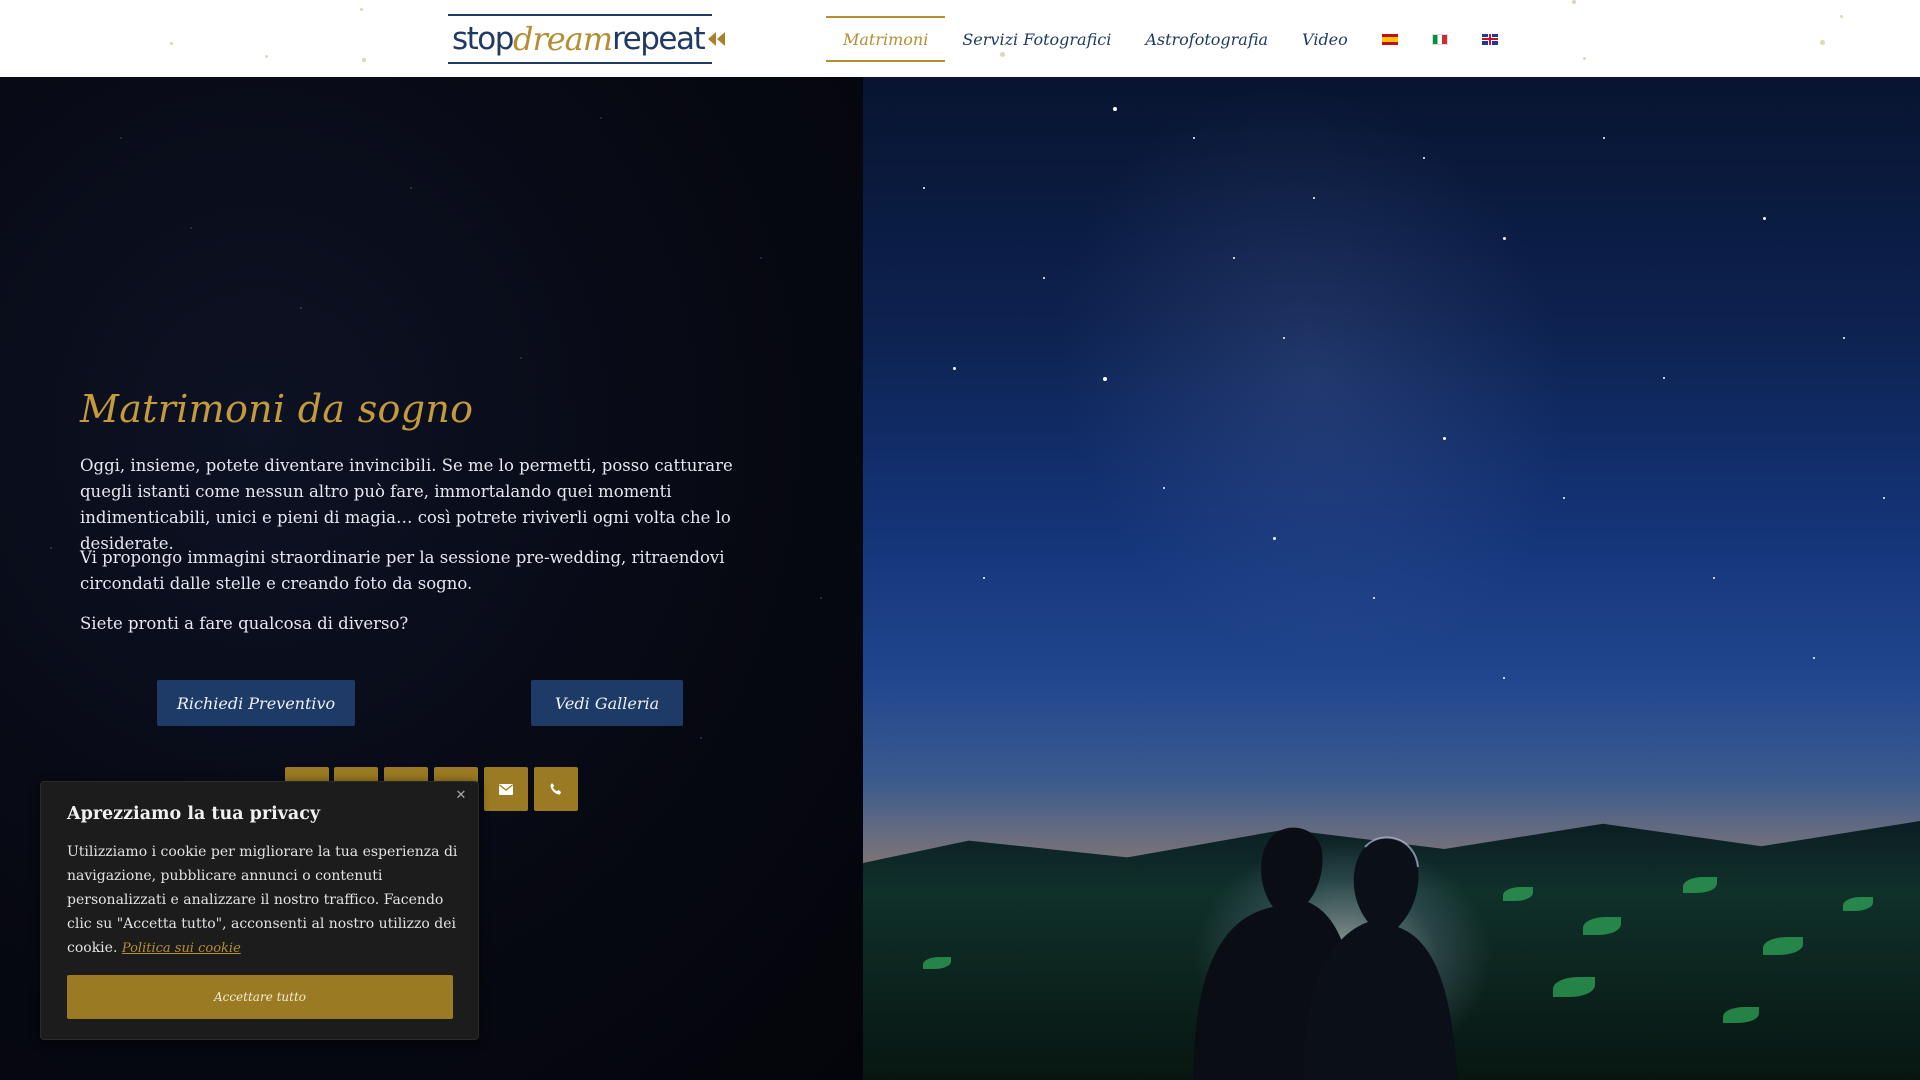 The height and width of the screenshot is (1080, 1920). Describe the element at coordinates (461, 795) in the screenshot. I see `close-icon: ✕` at that location.